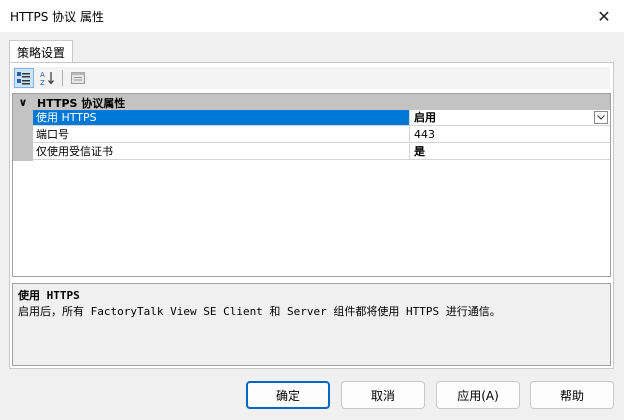 This screenshot has height=420, width=624. What do you see at coordinates (478, 395) in the screenshot?
I see `apply-button: 应用(A)` at bounding box center [478, 395].